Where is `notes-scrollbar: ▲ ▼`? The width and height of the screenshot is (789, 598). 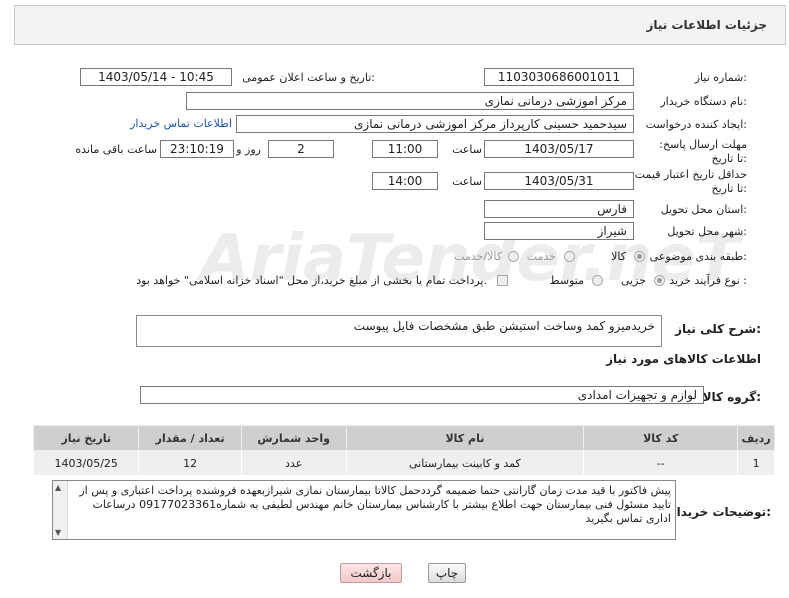
notes-scrollbar: ▲ ▼ is located at coordinates (60, 510).